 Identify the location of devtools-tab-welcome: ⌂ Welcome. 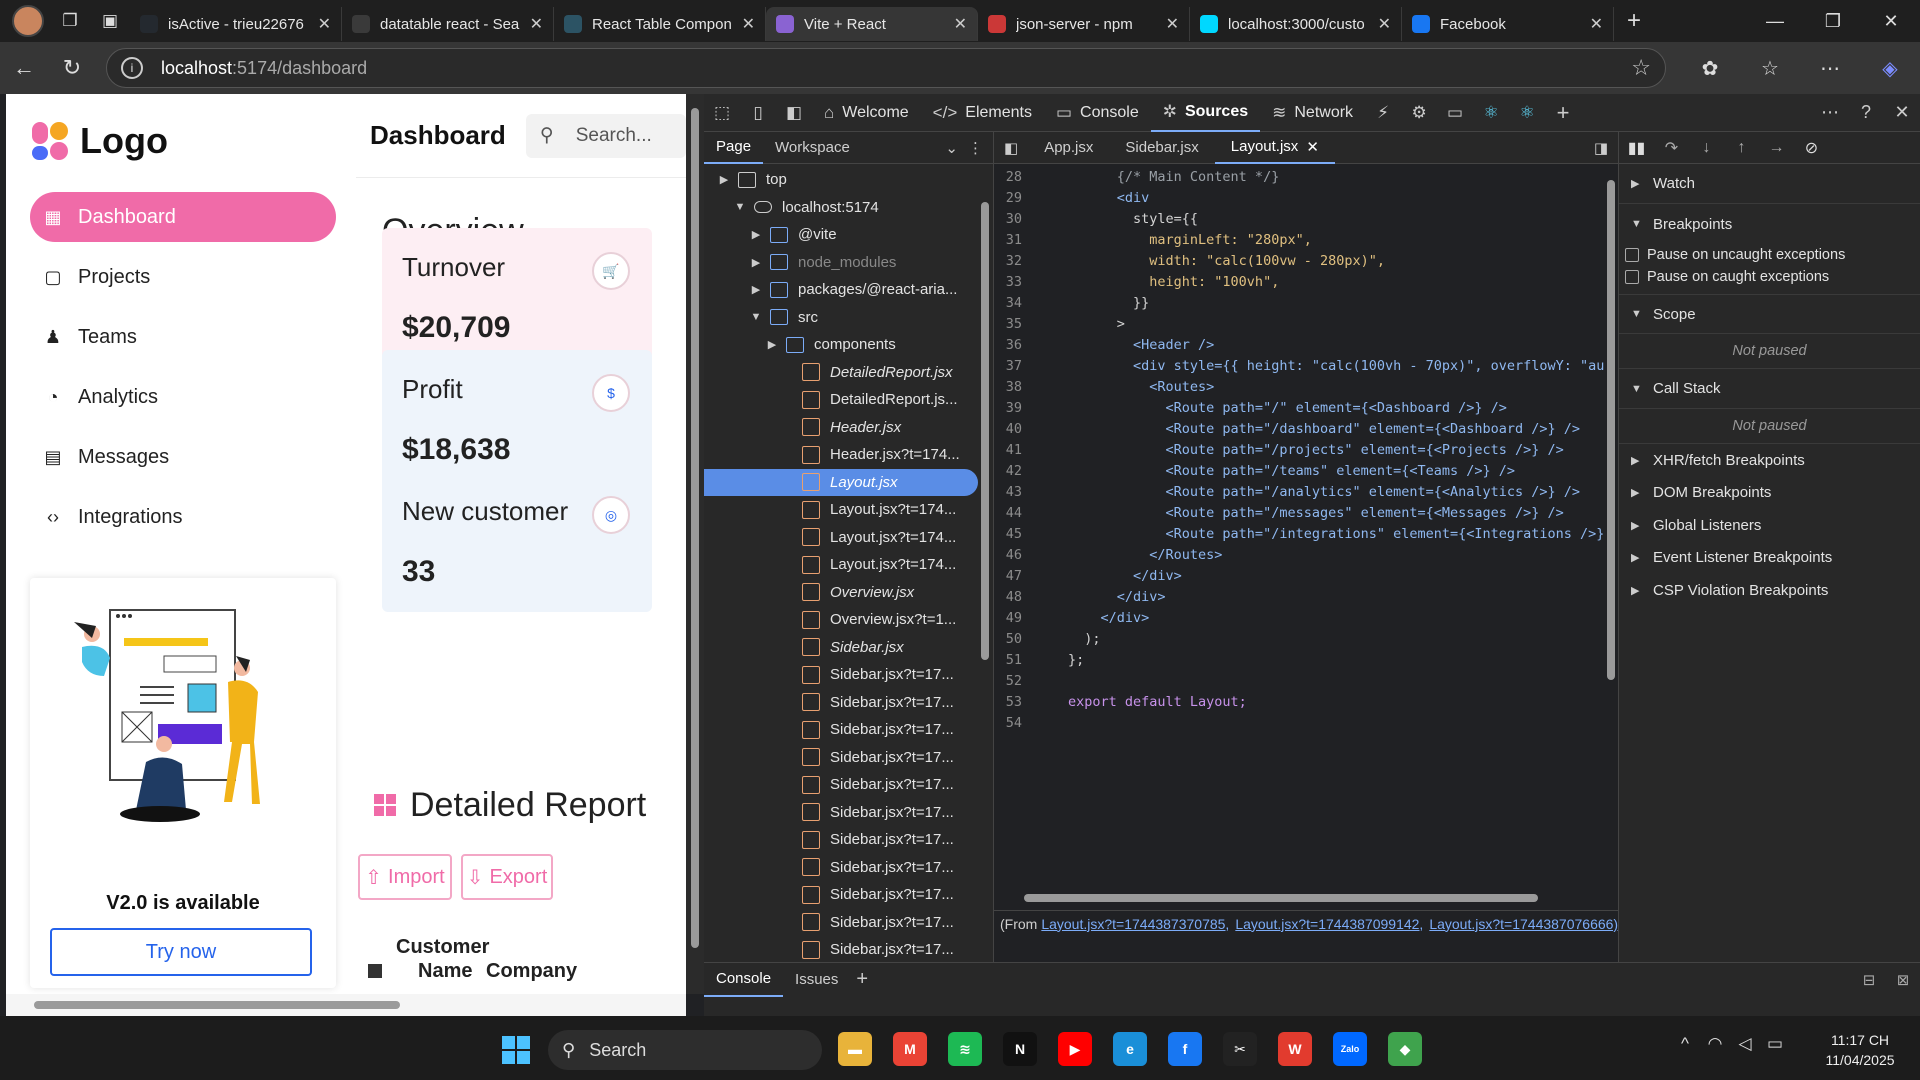
(866, 113).